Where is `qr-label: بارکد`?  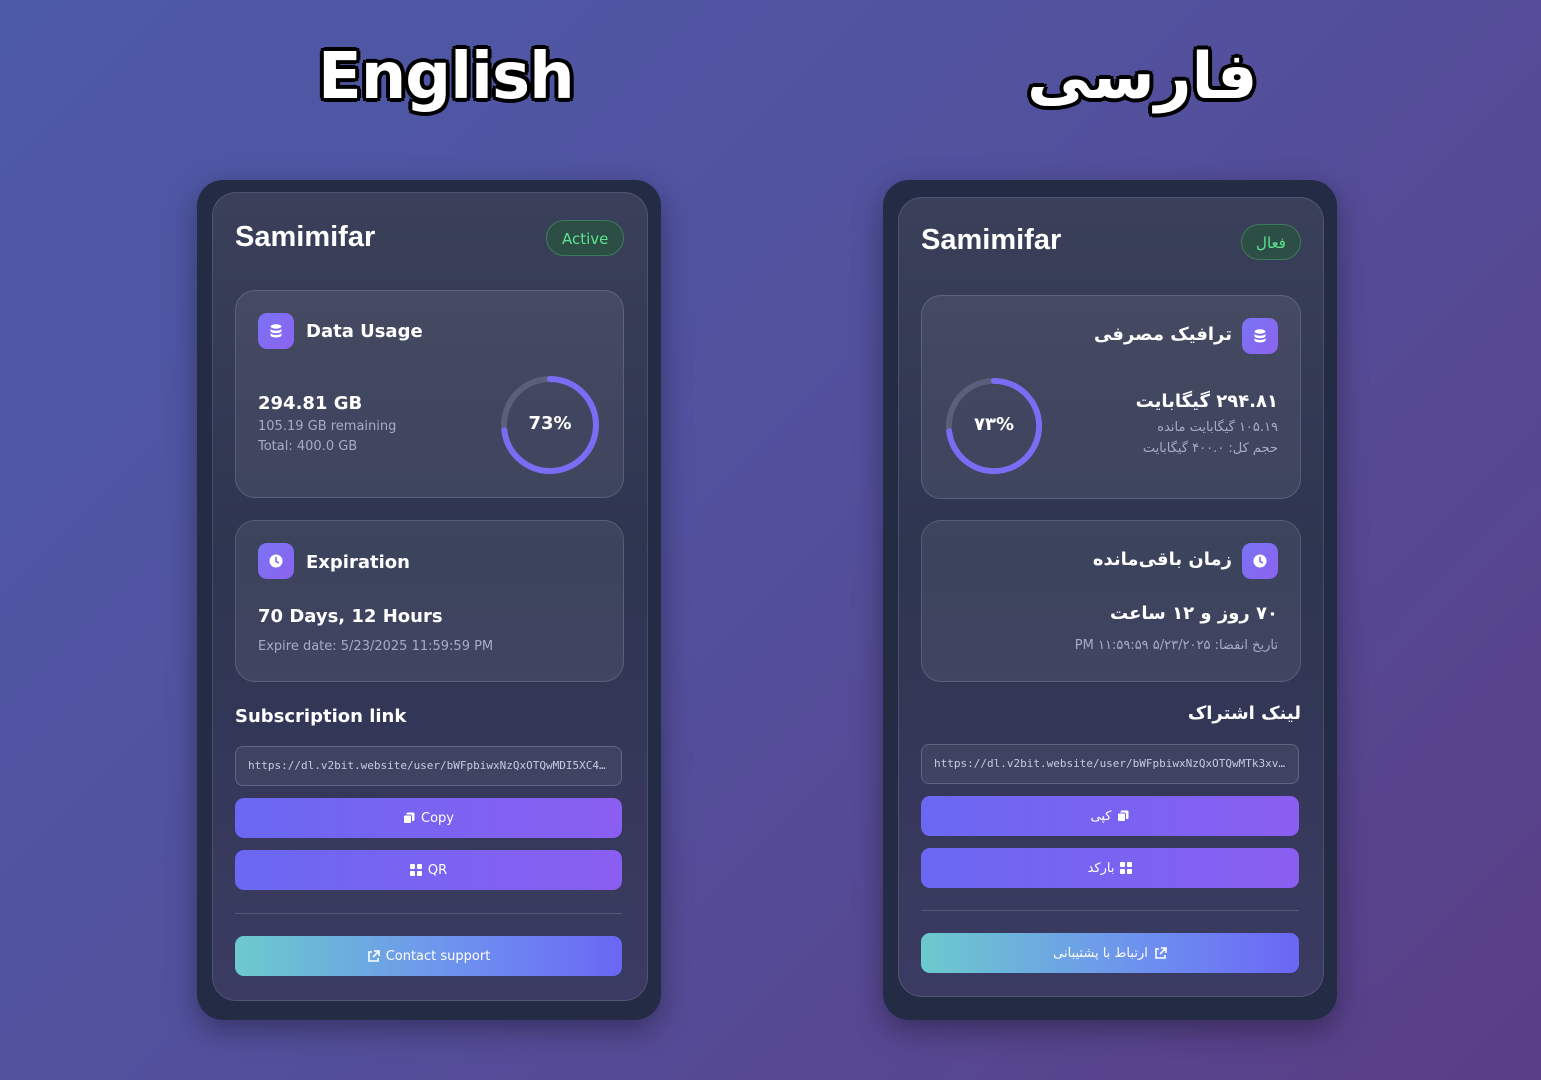 qr-label: بارکد is located at coordinates (1101, 868).